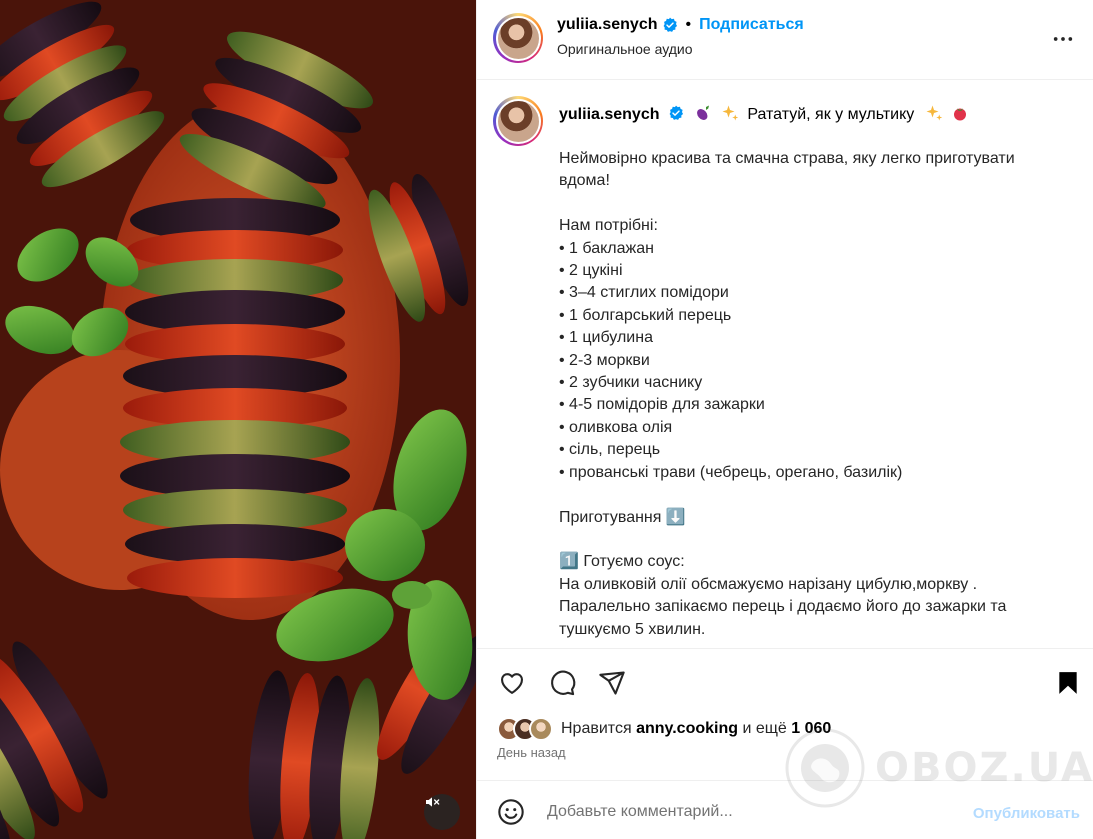 This screenshot has height=839, width=1093. Describe the element at coordinates (1026, 813) in the screenshot. I see `post-comment-button: Опубликовать` at that location.